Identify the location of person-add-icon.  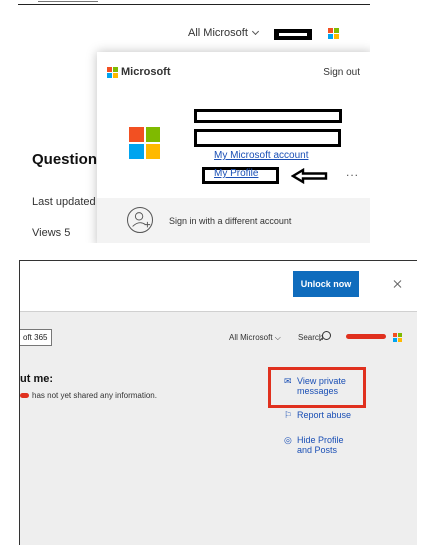
(140, 220).